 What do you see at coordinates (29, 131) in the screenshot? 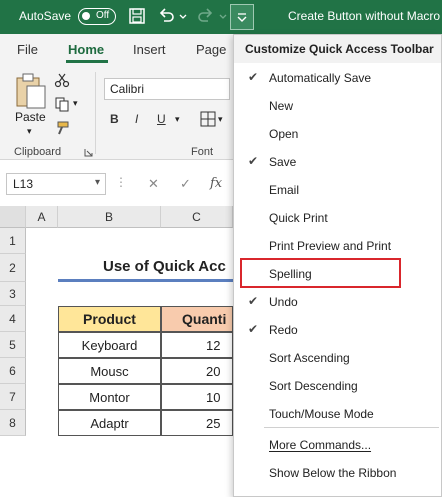
I see `paste-dropdown-icon: ▾` at bounding box center [29, 131].